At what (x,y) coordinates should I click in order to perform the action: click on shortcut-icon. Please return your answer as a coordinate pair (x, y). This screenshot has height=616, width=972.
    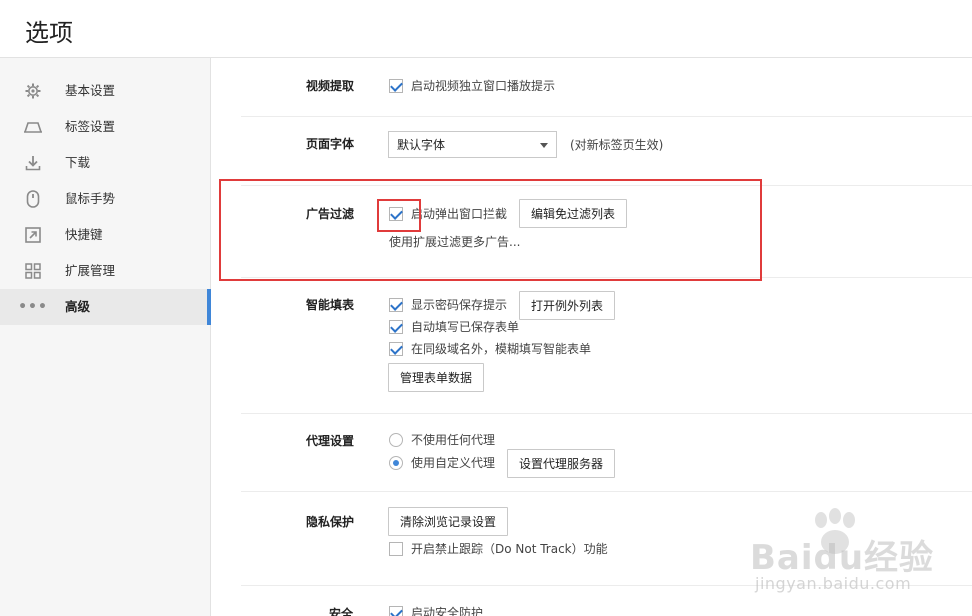
    Looking at the image, I should click on (33, 235).